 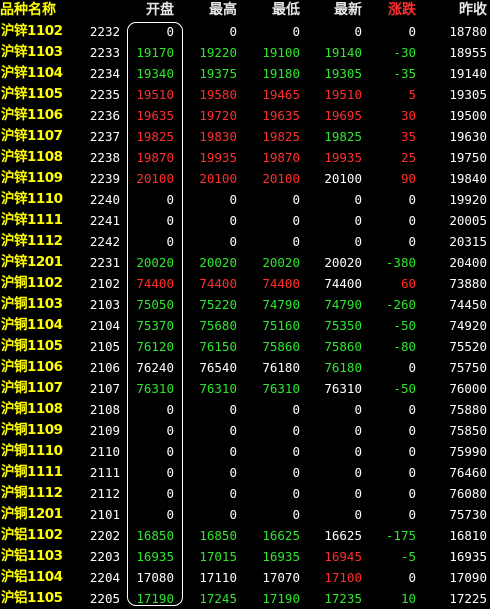 What do you see at coordinates (343, 535) in the screenshot?
I see `last-cell: 16625` at bounding box center [343, 535].